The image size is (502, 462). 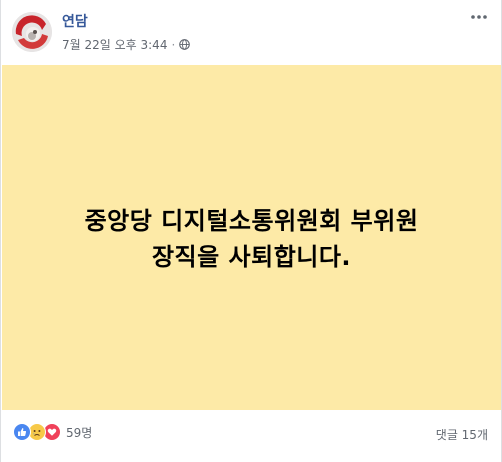 I want to click on post-message: 중앙당 디지털소통위원회 부위원 장직을 사퇴합니다., so click(x=251, y=238).